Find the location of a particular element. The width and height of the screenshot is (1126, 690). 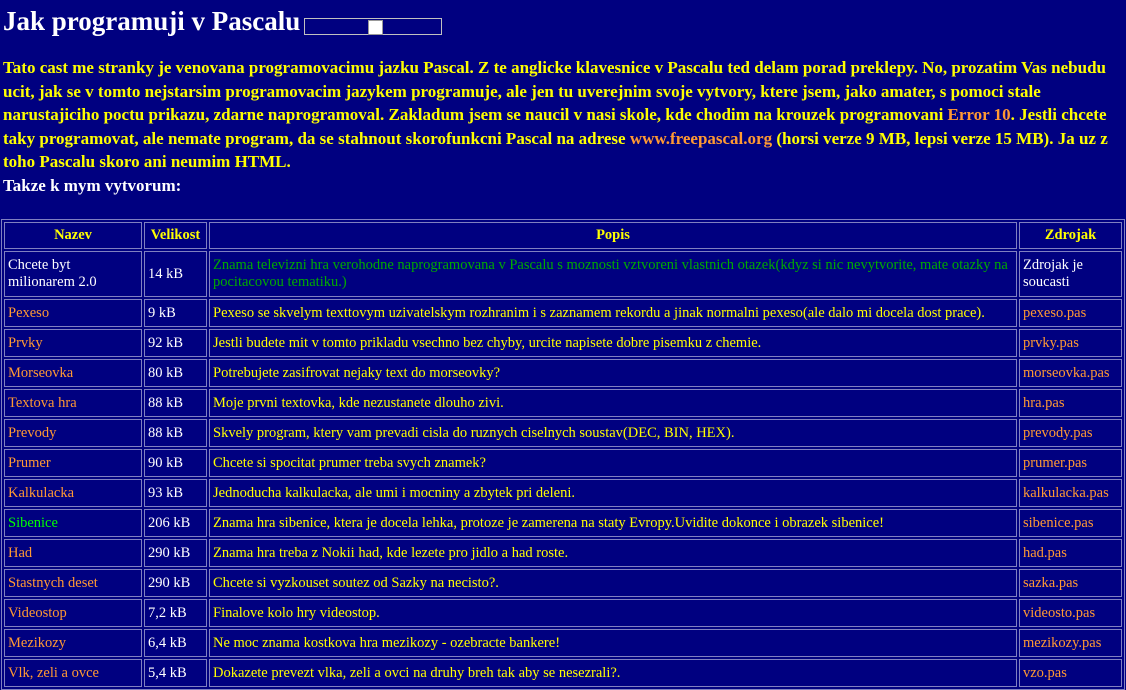

program-name-link: Kalkulacka is located at coordinates (73, 493).